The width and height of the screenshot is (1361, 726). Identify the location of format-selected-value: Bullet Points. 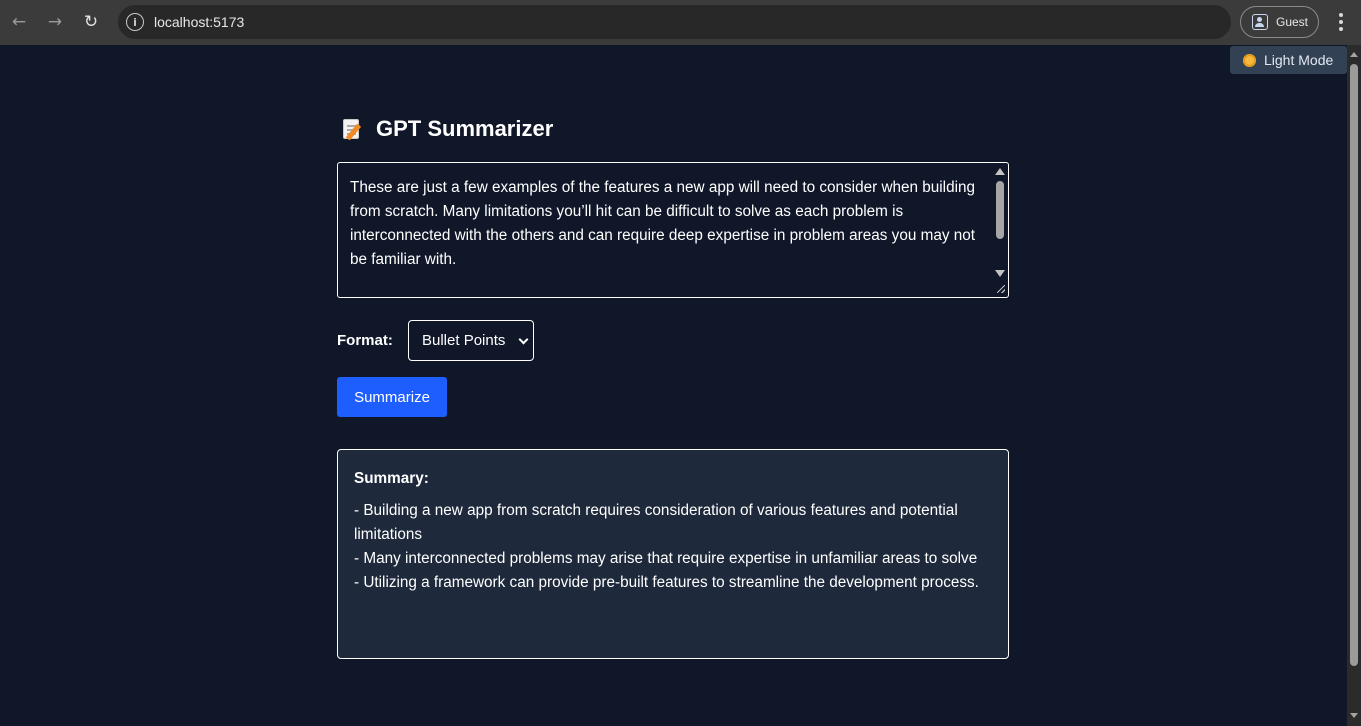
(464, 340).